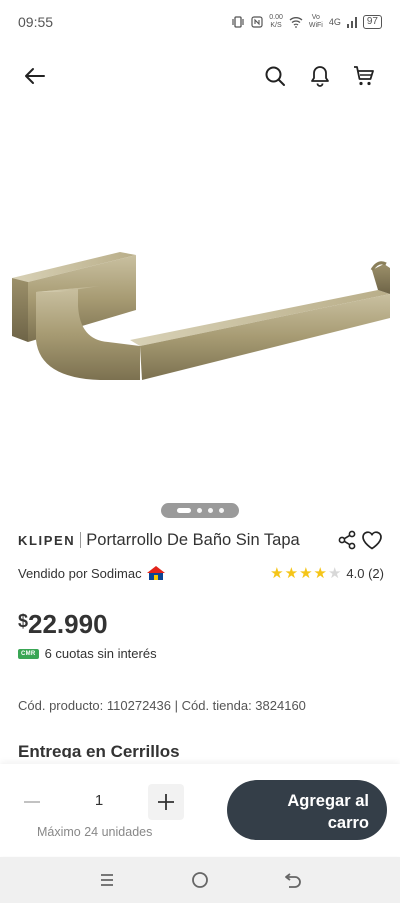  What do you see at coordinates (328, 801) in the screenshot?
I see `add-to-cart-label-line1: Agregar al` at bounding box center [328, 801].